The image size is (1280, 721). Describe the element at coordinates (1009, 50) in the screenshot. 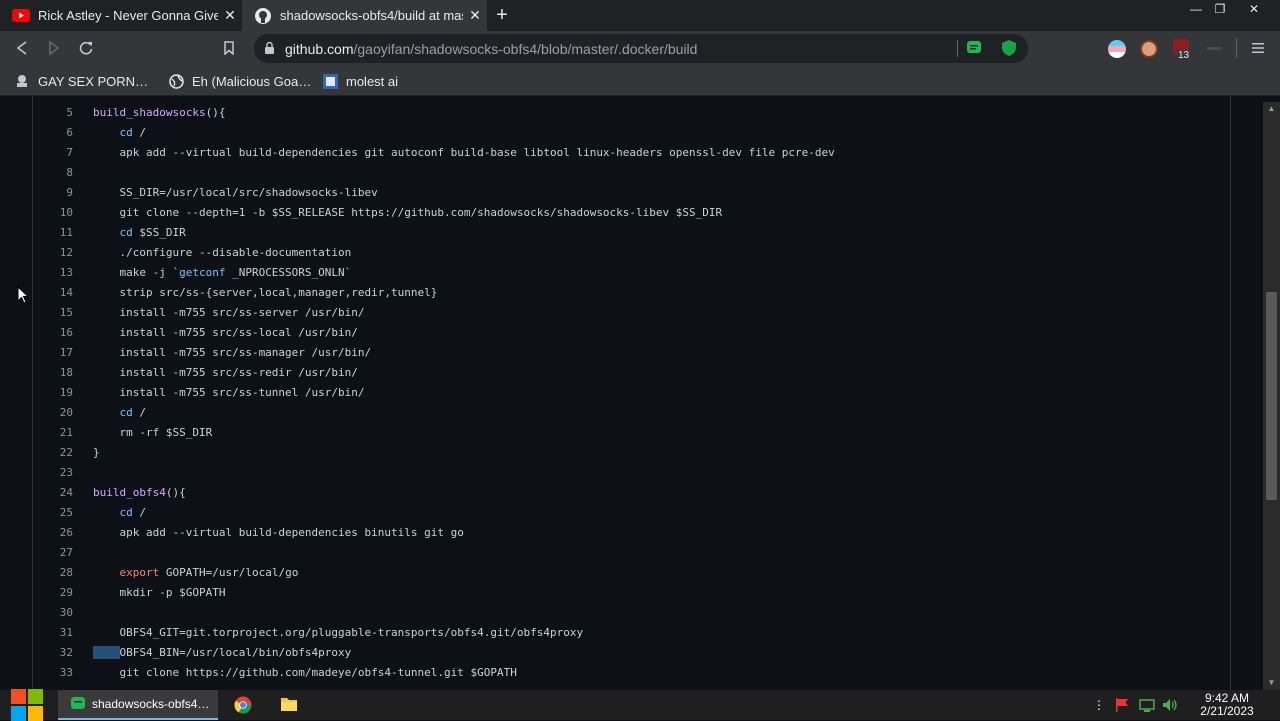

I see `shield-icon` at that location.